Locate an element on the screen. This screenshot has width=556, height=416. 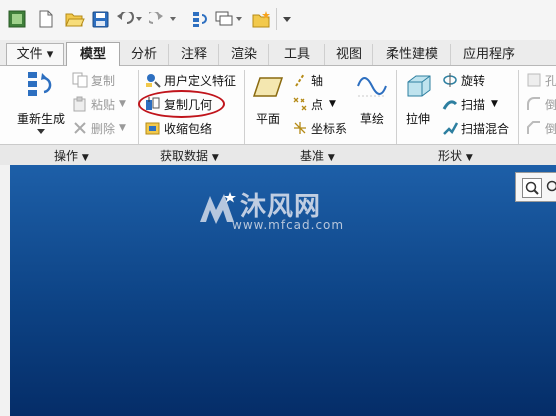
open-folder-icon is located at coordinates (75, 19).